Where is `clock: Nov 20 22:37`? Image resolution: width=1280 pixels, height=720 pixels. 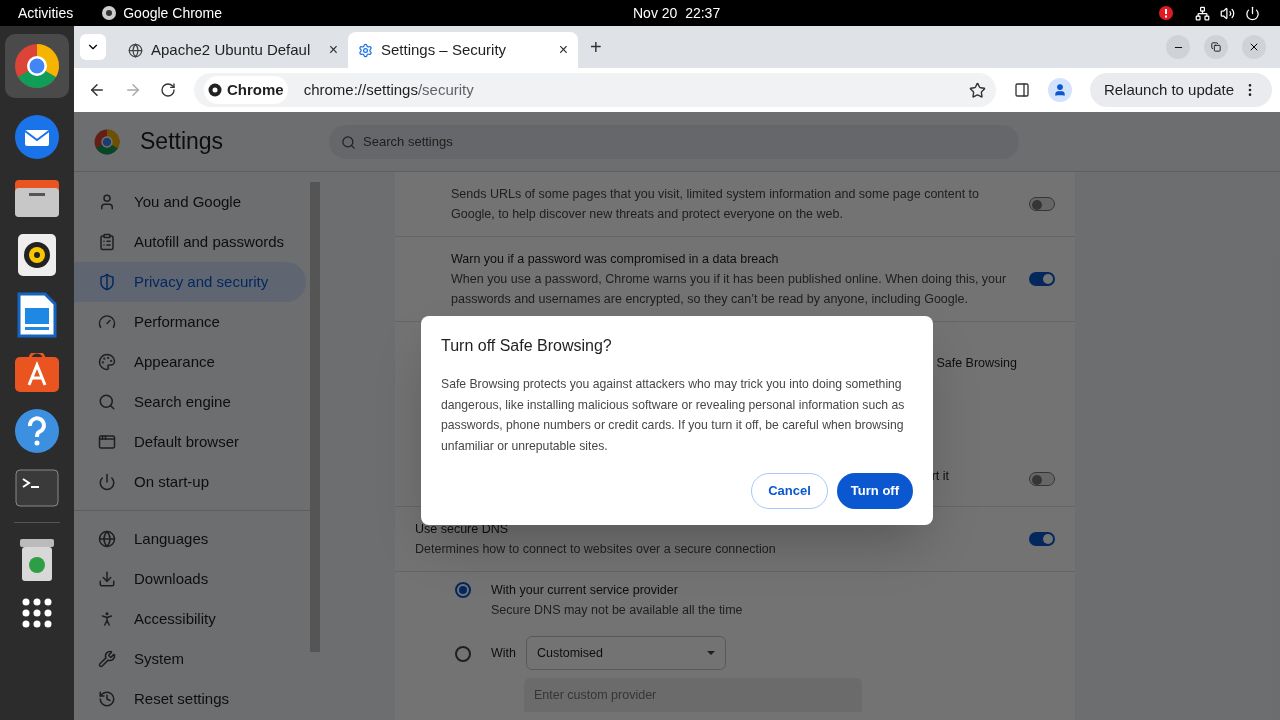 clock: Nov 20 22:37 is located at coordinates (677, 13).